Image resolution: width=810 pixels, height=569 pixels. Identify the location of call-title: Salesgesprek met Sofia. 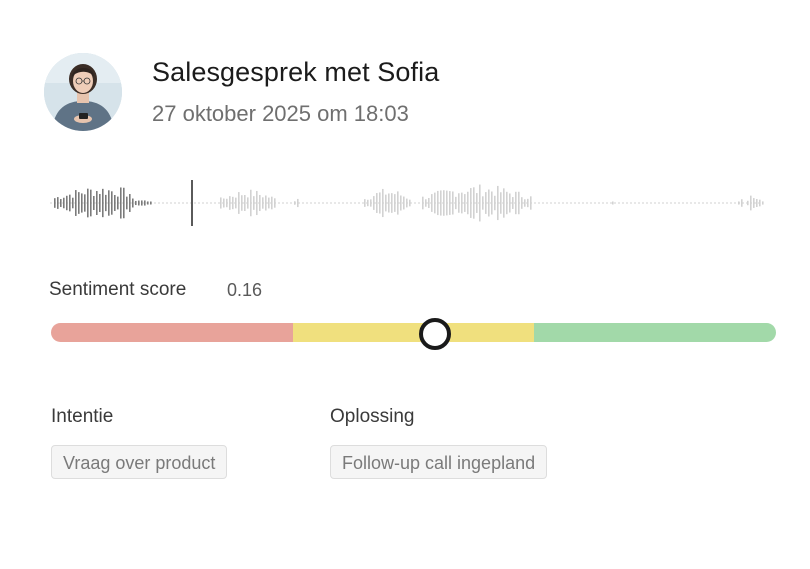
(296, 72).